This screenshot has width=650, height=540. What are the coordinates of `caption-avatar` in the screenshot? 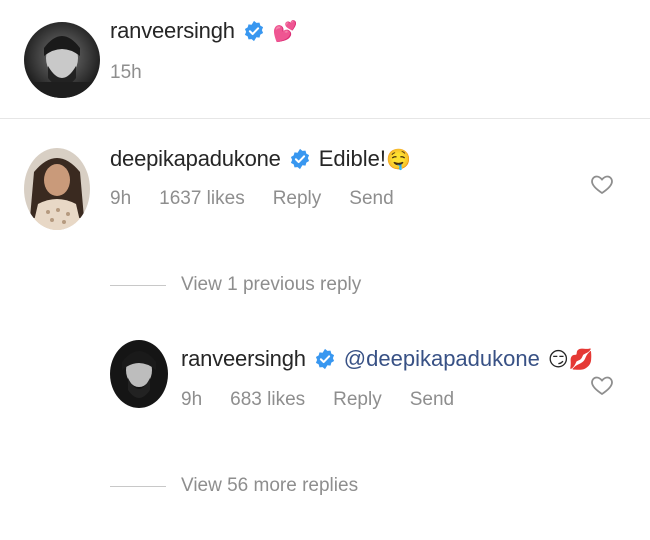 It's located at (62, 60).